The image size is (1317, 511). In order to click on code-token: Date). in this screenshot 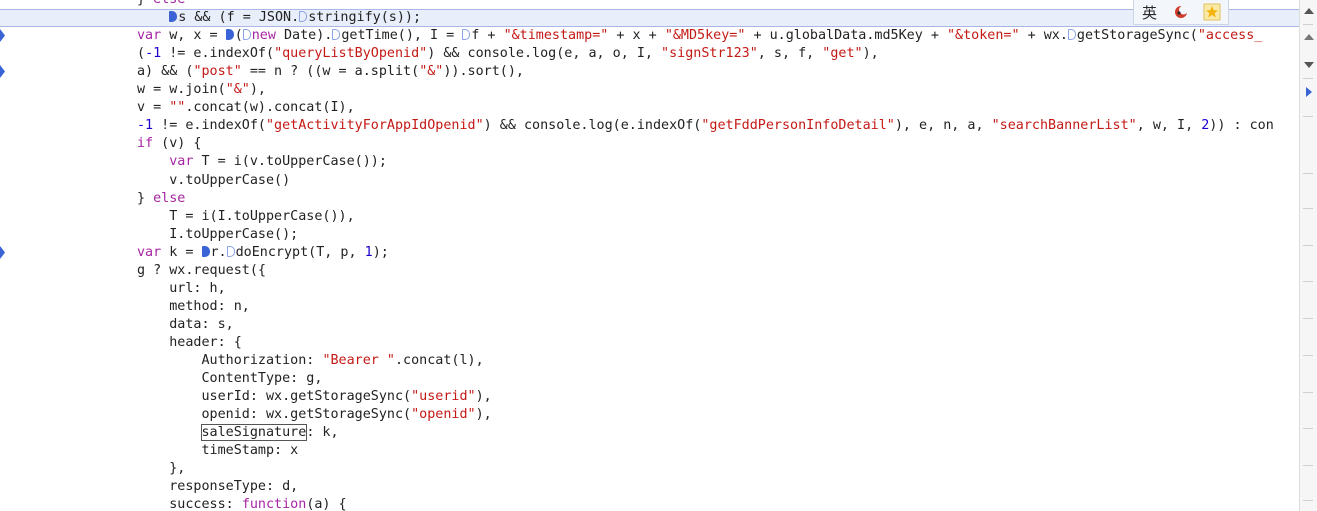, I will do `click(304, 36)`.